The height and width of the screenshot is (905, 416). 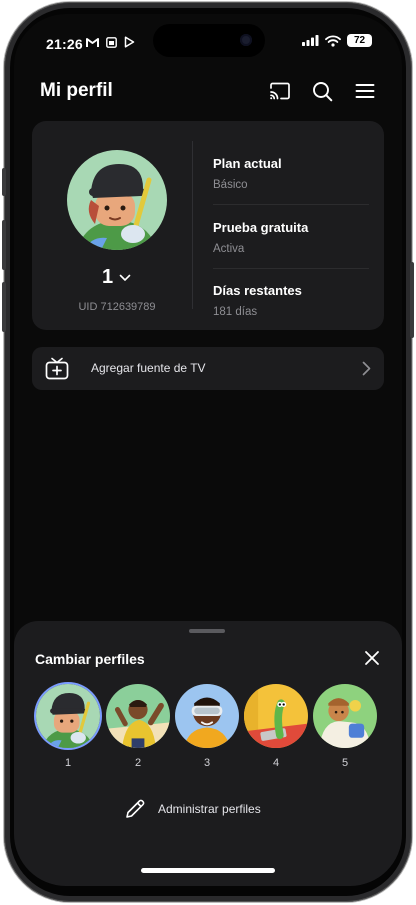 What do you see at coordinates (276, 763) in the screenshot?
I see `profile-number: 4` at bounding box center [276, 763].